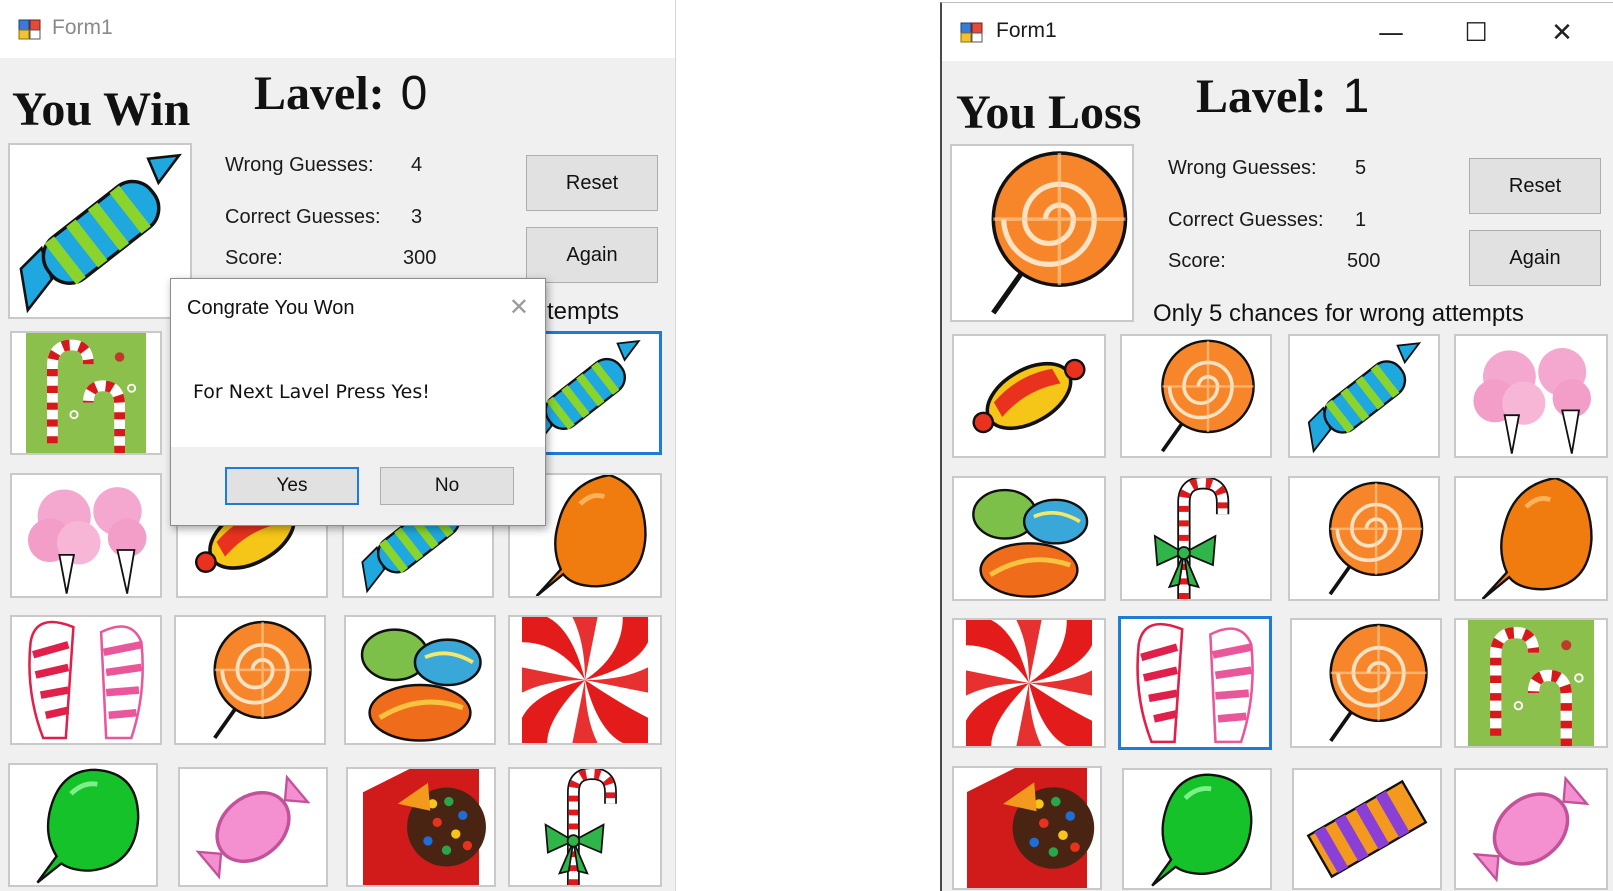  What do you see at coordinates (1476, 33) in the screenshot?
I see `maximize-icon: ☐` at bounding box center [1476, 33].